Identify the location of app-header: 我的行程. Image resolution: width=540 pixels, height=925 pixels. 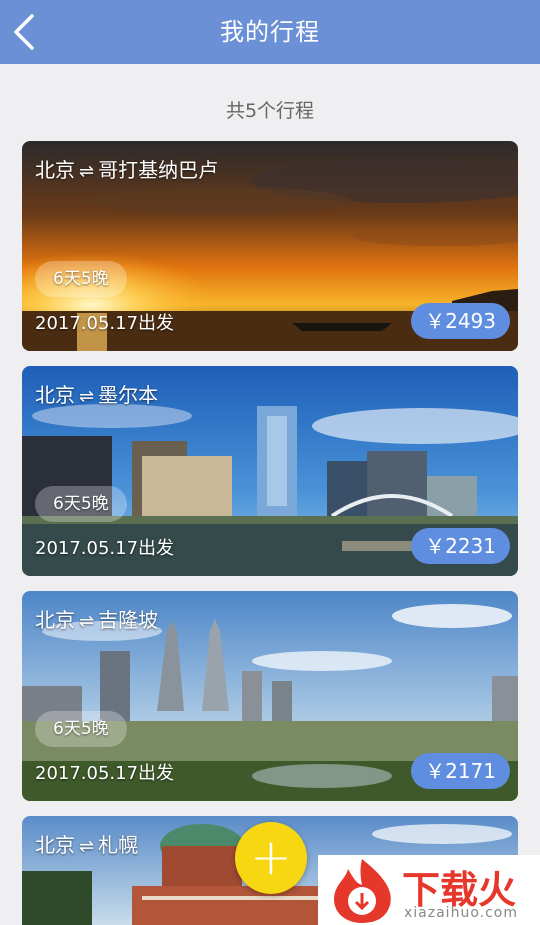
(270, 32).